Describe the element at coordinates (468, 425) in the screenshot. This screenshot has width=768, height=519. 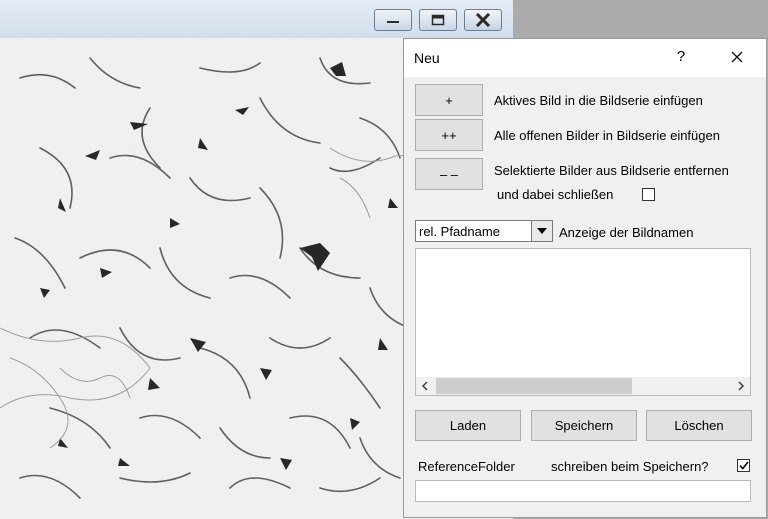
I see `load-button: Laden` at that location.